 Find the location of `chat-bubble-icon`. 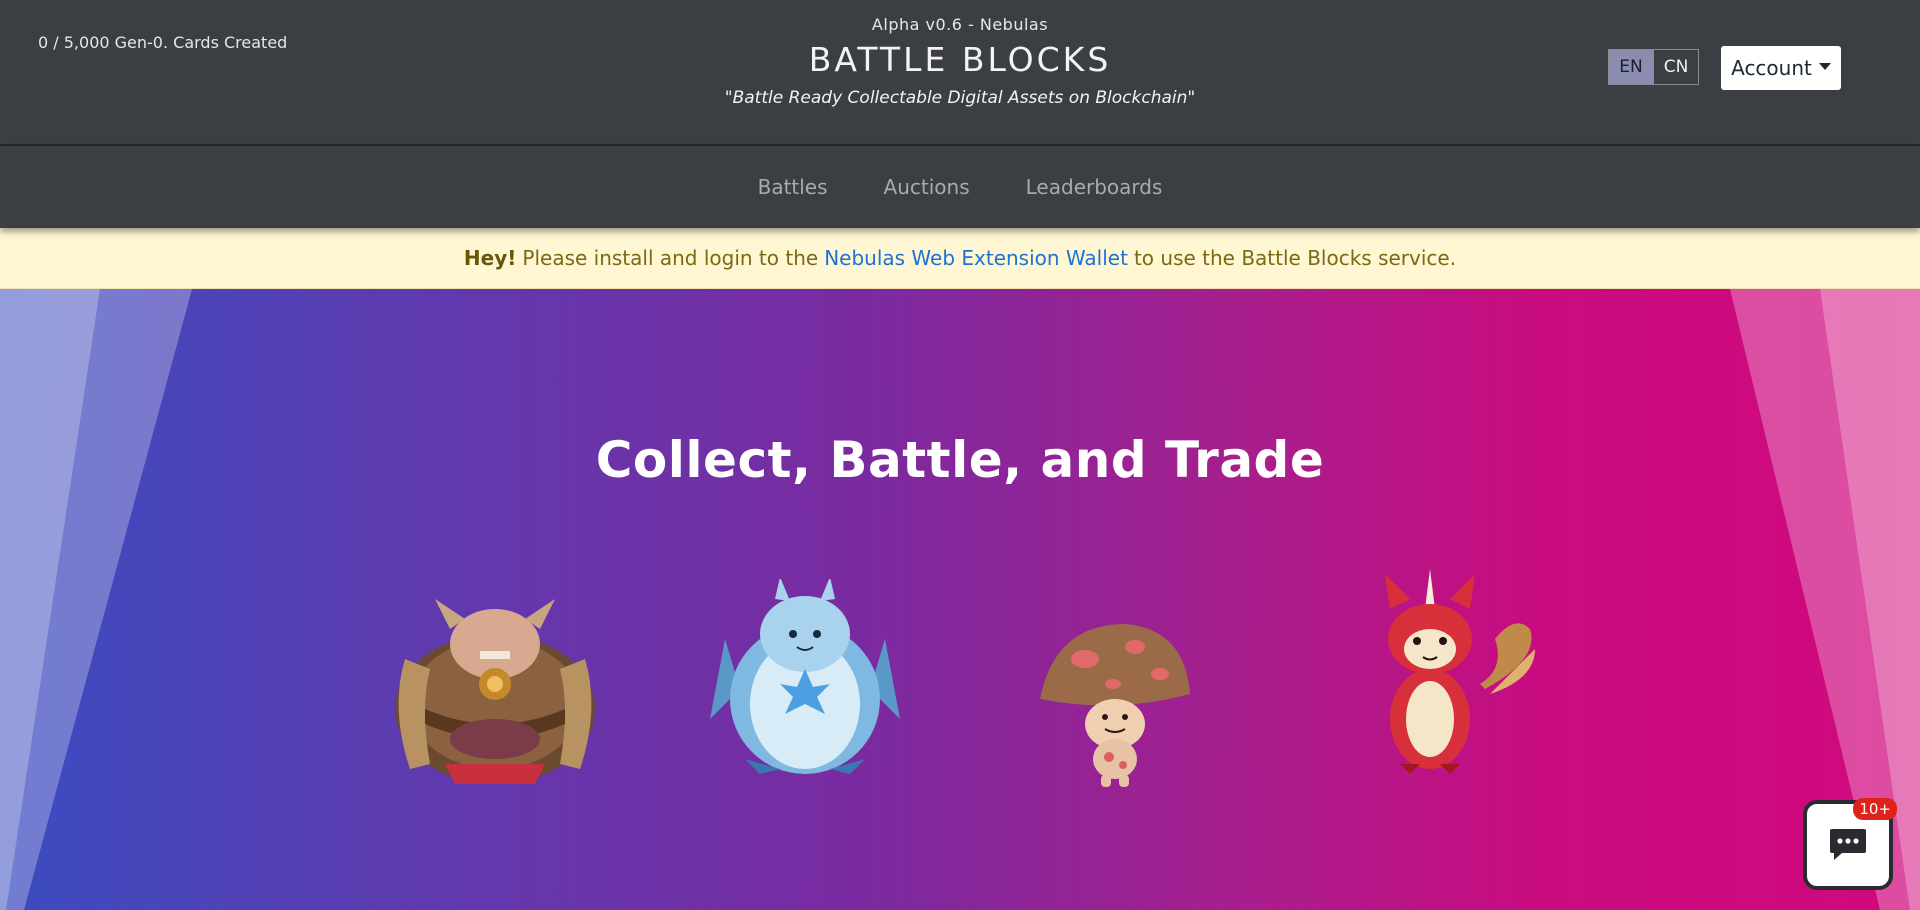

chat-bubble-icon is located at coordinates (1848, 844).